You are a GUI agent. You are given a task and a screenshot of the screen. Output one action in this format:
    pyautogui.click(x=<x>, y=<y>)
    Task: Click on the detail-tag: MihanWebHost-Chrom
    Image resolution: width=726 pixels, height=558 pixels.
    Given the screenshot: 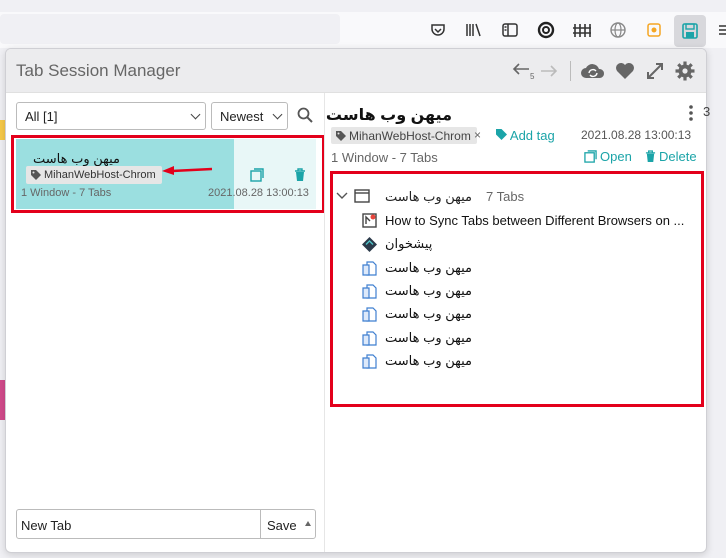 What is the action you would take?
    pyautogui.click(x=404, y=135)
    